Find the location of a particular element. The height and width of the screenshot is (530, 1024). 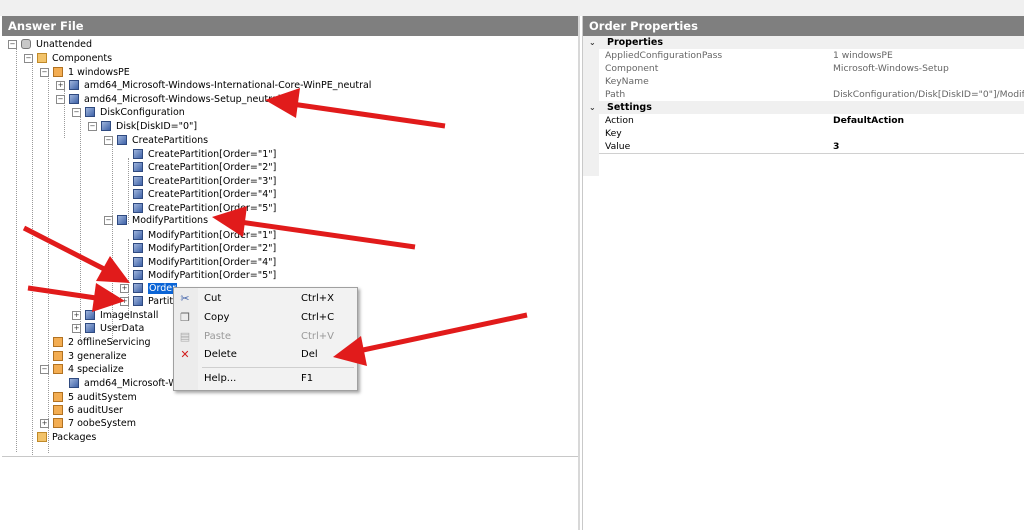

annotation-arrow-delete is located at coordinates (430, 339).